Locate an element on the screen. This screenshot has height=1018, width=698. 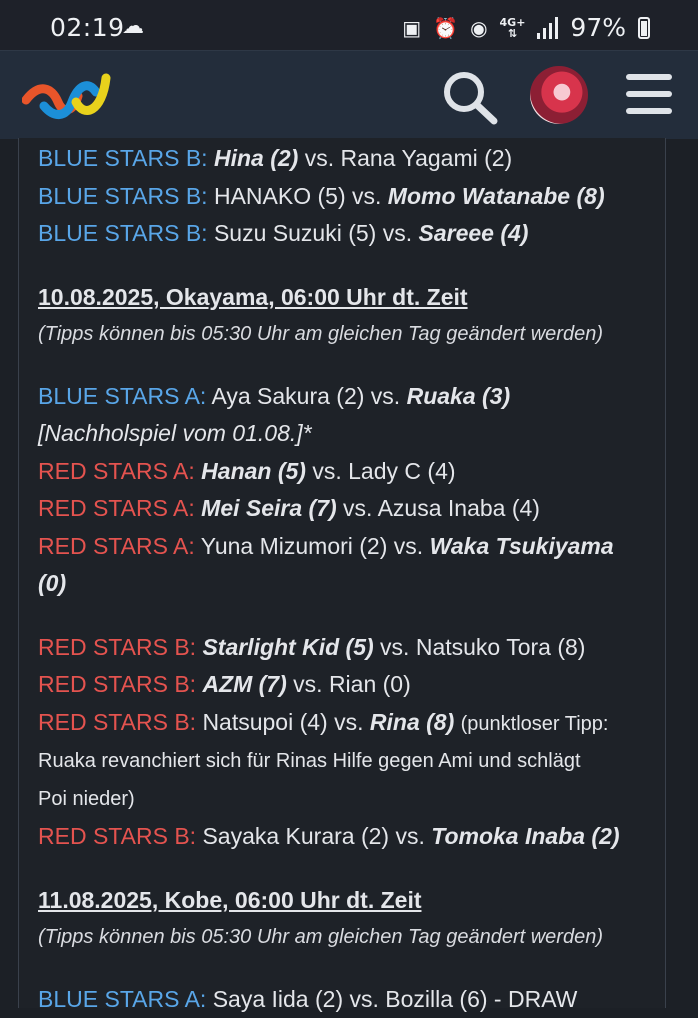
match-note: [Nachholspiel vom 01.08.]* is located at coordinates (350, 434).